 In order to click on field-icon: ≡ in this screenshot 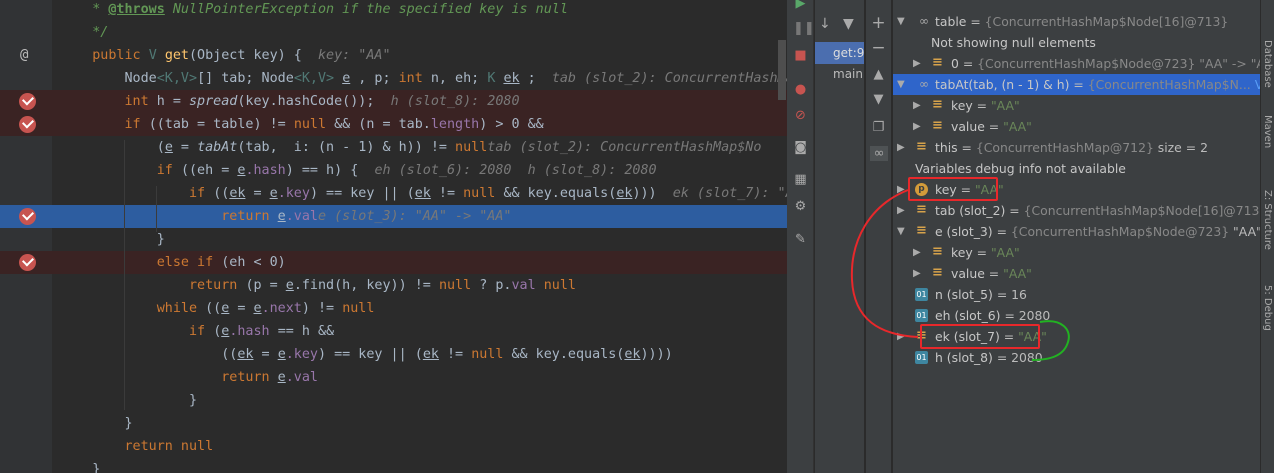, I will do `click(937, 251)`.